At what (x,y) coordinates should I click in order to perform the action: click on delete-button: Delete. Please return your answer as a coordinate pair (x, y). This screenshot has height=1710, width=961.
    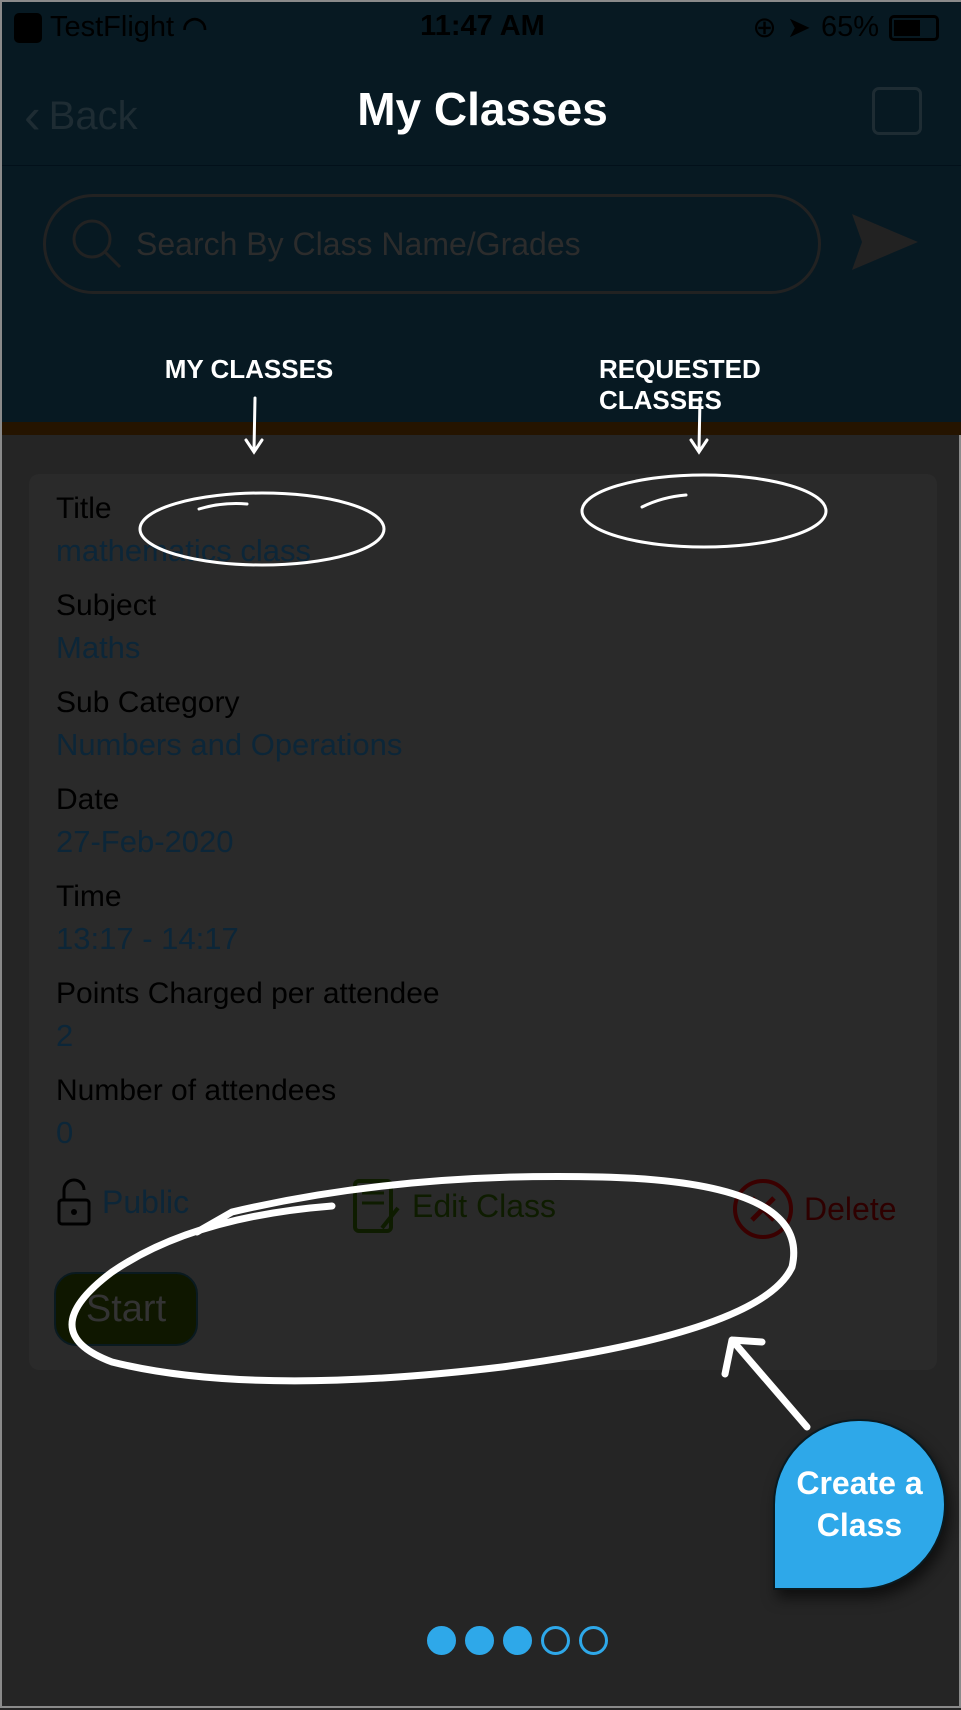
    Looking at the image, I should click on (814, 1209).